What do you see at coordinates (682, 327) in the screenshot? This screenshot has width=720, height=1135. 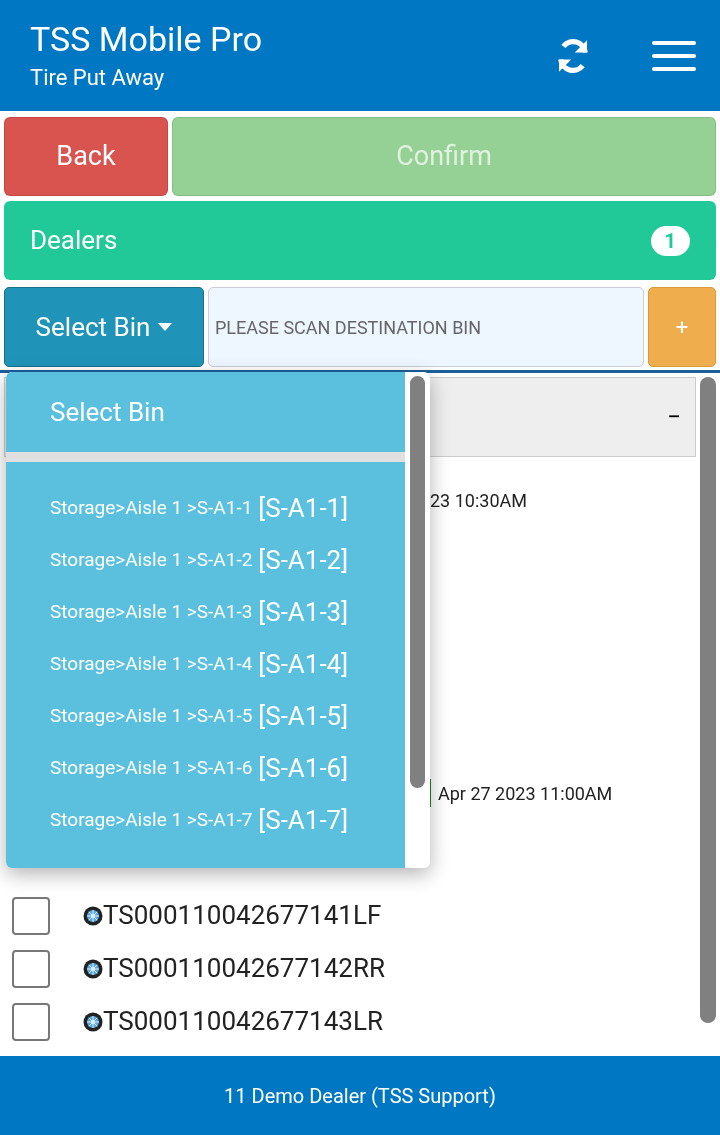 I see `add-bin-button: +` at bounding box center [682, 327].